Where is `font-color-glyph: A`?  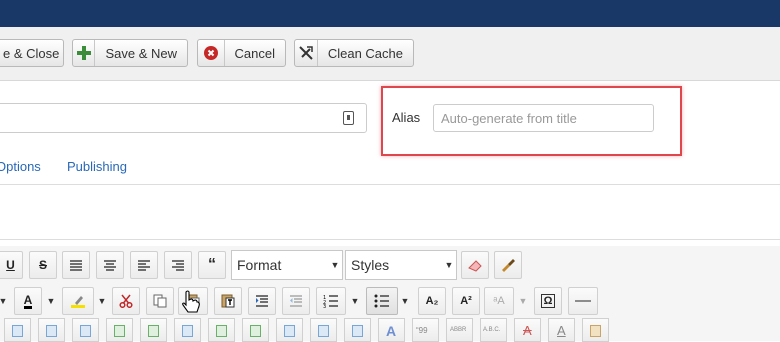 font-color-glyph: A is located at coordinates (28, 300).